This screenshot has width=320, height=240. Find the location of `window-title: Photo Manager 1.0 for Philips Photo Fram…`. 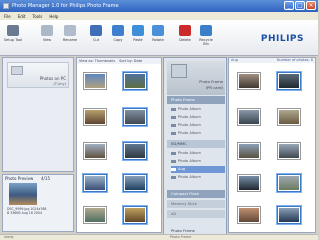

window-title: Photo Manager 1.0 for Philips Photo Fram… is located at coordinates (65, 6).